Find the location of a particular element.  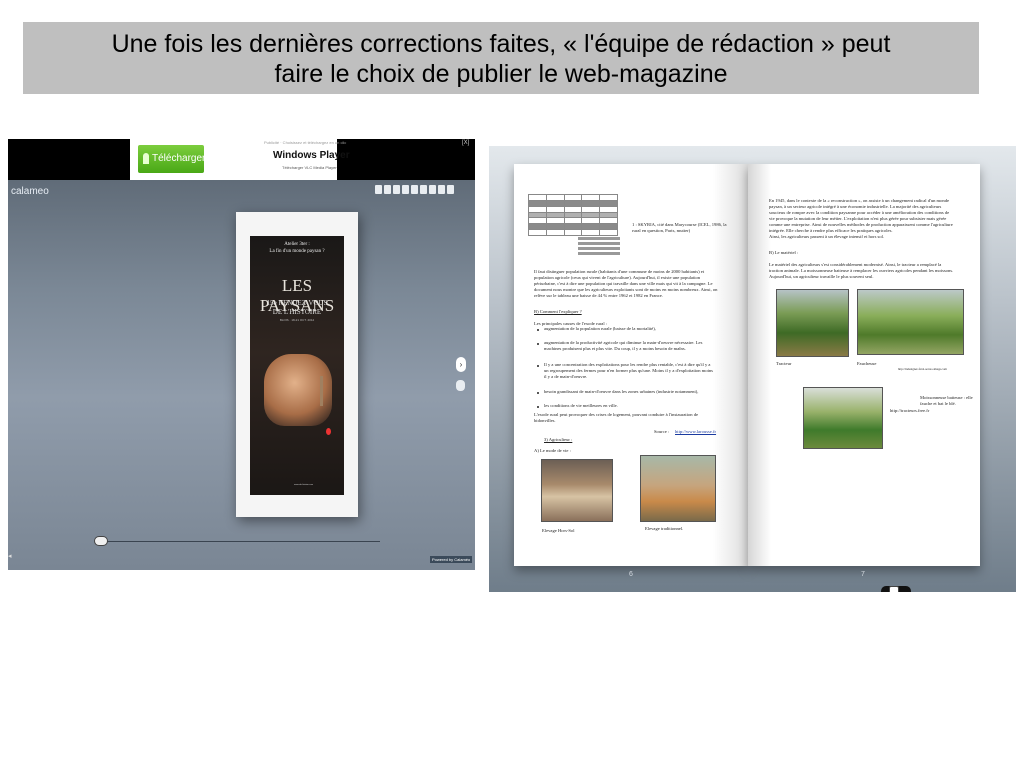

calameo-logo: calameo is located at coordinates (30, 191).